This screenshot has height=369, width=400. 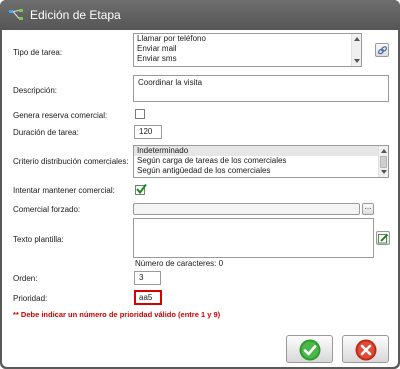 What do you see at coordinates (246, 209) in the screenshot?
I see `forced-commercial-input` at bounding box center [246, 209].